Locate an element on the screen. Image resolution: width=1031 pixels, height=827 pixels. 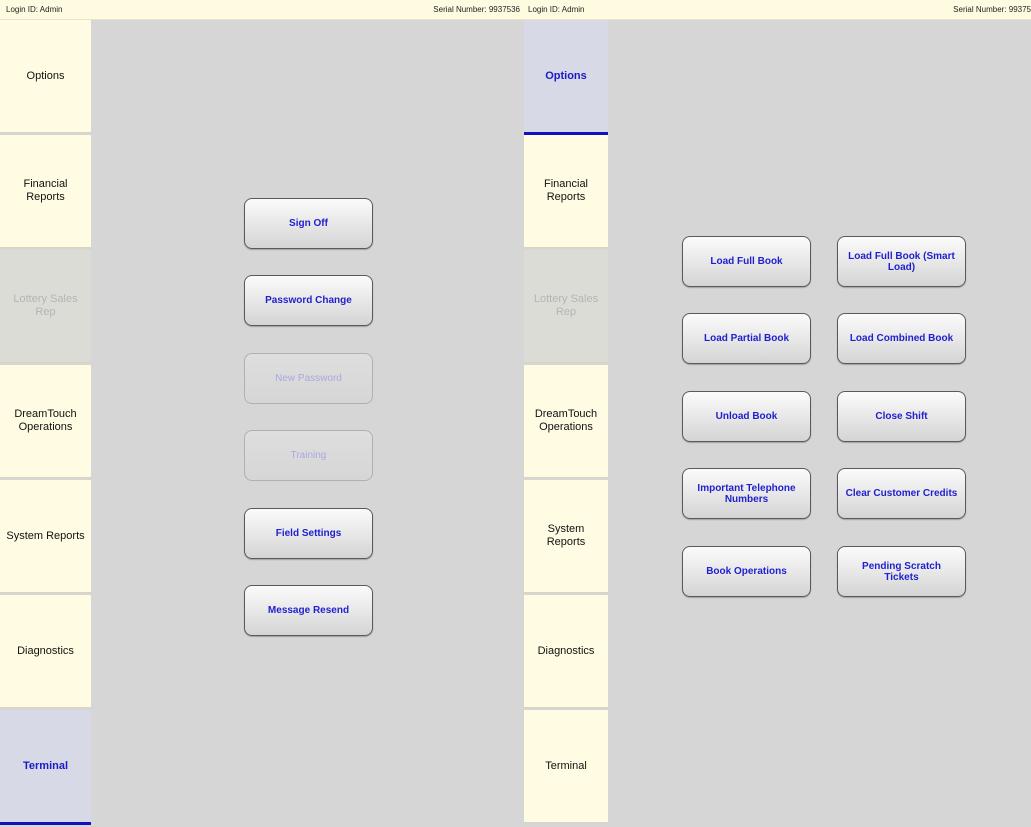
clear-customer-credits-button: Clear Customer Credits is located at coordinates (901, 493).